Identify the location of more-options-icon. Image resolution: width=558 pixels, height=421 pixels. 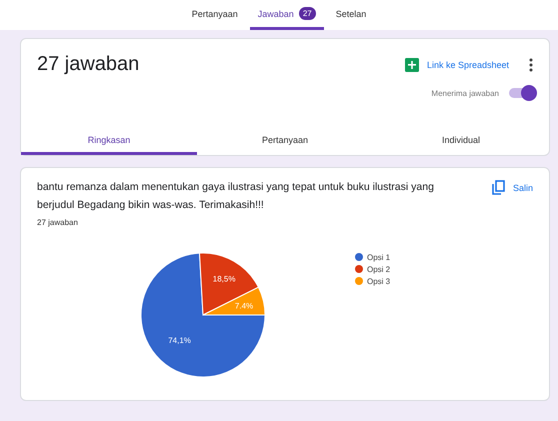
(531, 65).